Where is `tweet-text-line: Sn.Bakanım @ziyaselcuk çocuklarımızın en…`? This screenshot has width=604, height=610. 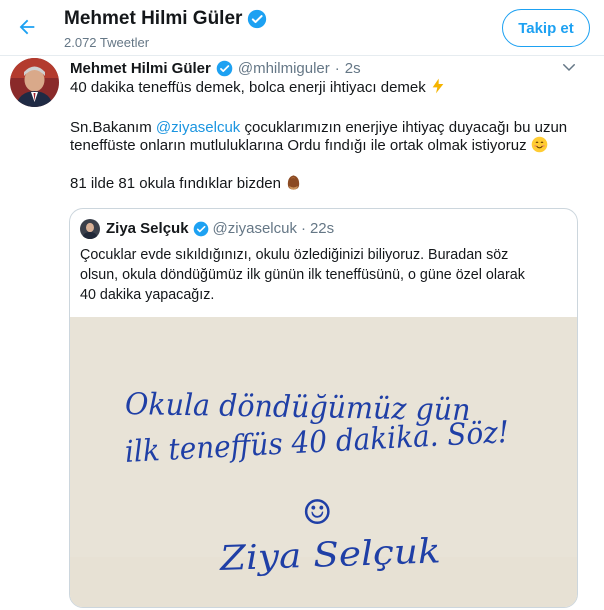
tweet-text-line: Sn.Bakanım @ziyaselcuk çocuklarımızın en… is located at coordinates (318, 128).